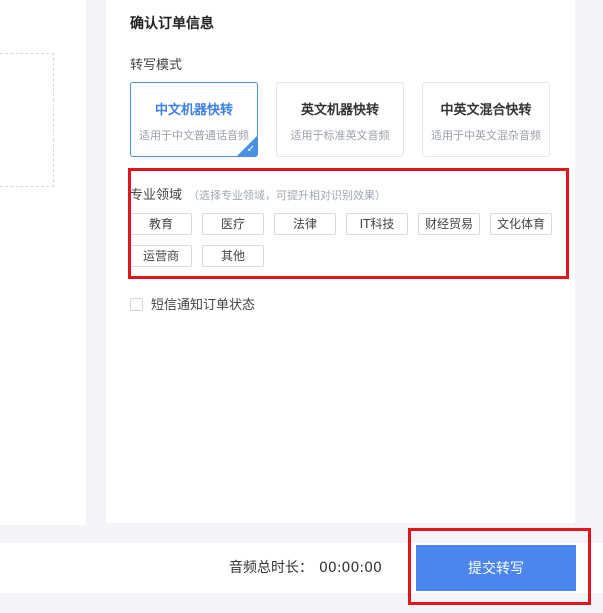 Image resolution: width=603 pixels, height=613 pixels. I want to click on sms-checkbox, so click(136, 304).